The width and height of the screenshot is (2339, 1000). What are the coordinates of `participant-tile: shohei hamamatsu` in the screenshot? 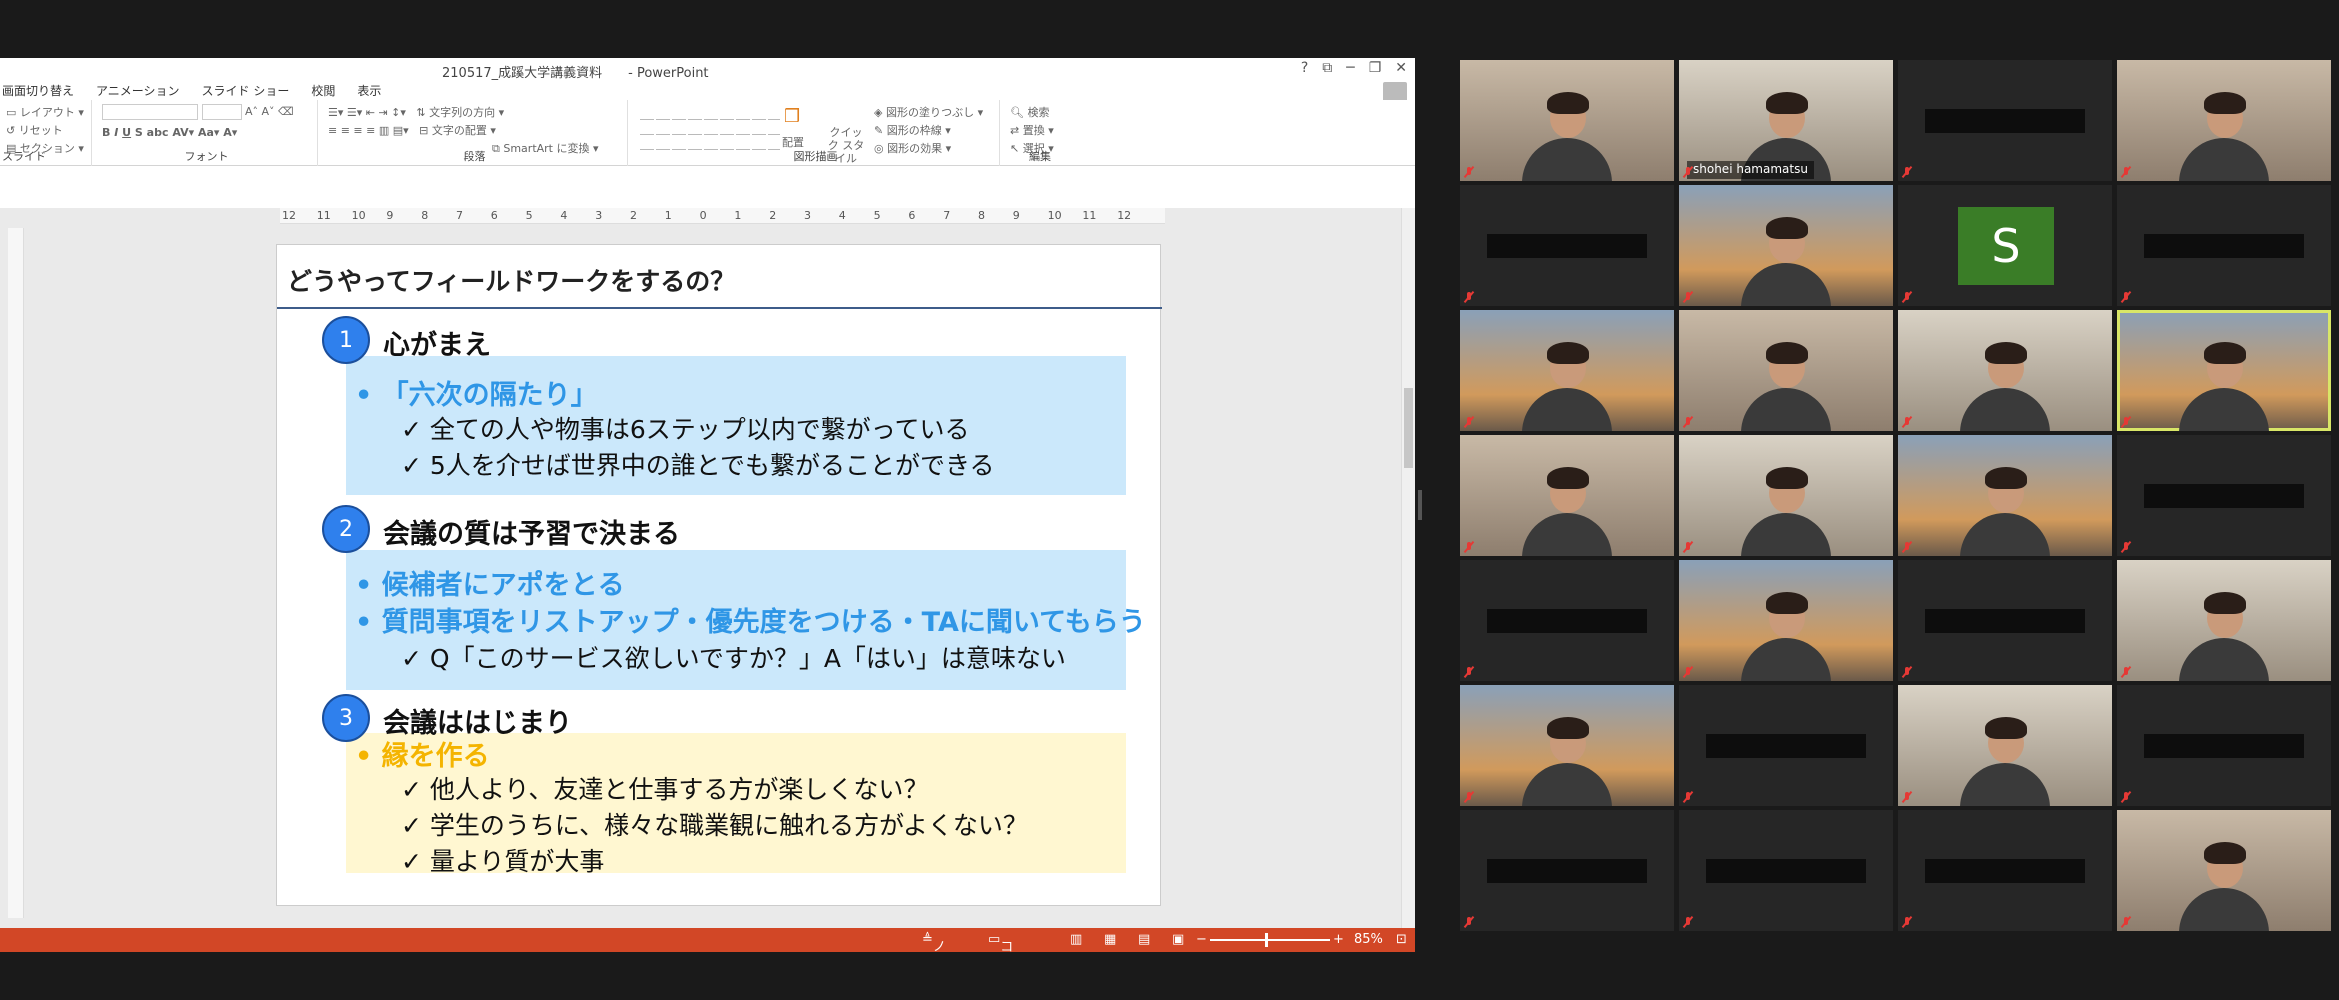 It's located at (1786, 120).